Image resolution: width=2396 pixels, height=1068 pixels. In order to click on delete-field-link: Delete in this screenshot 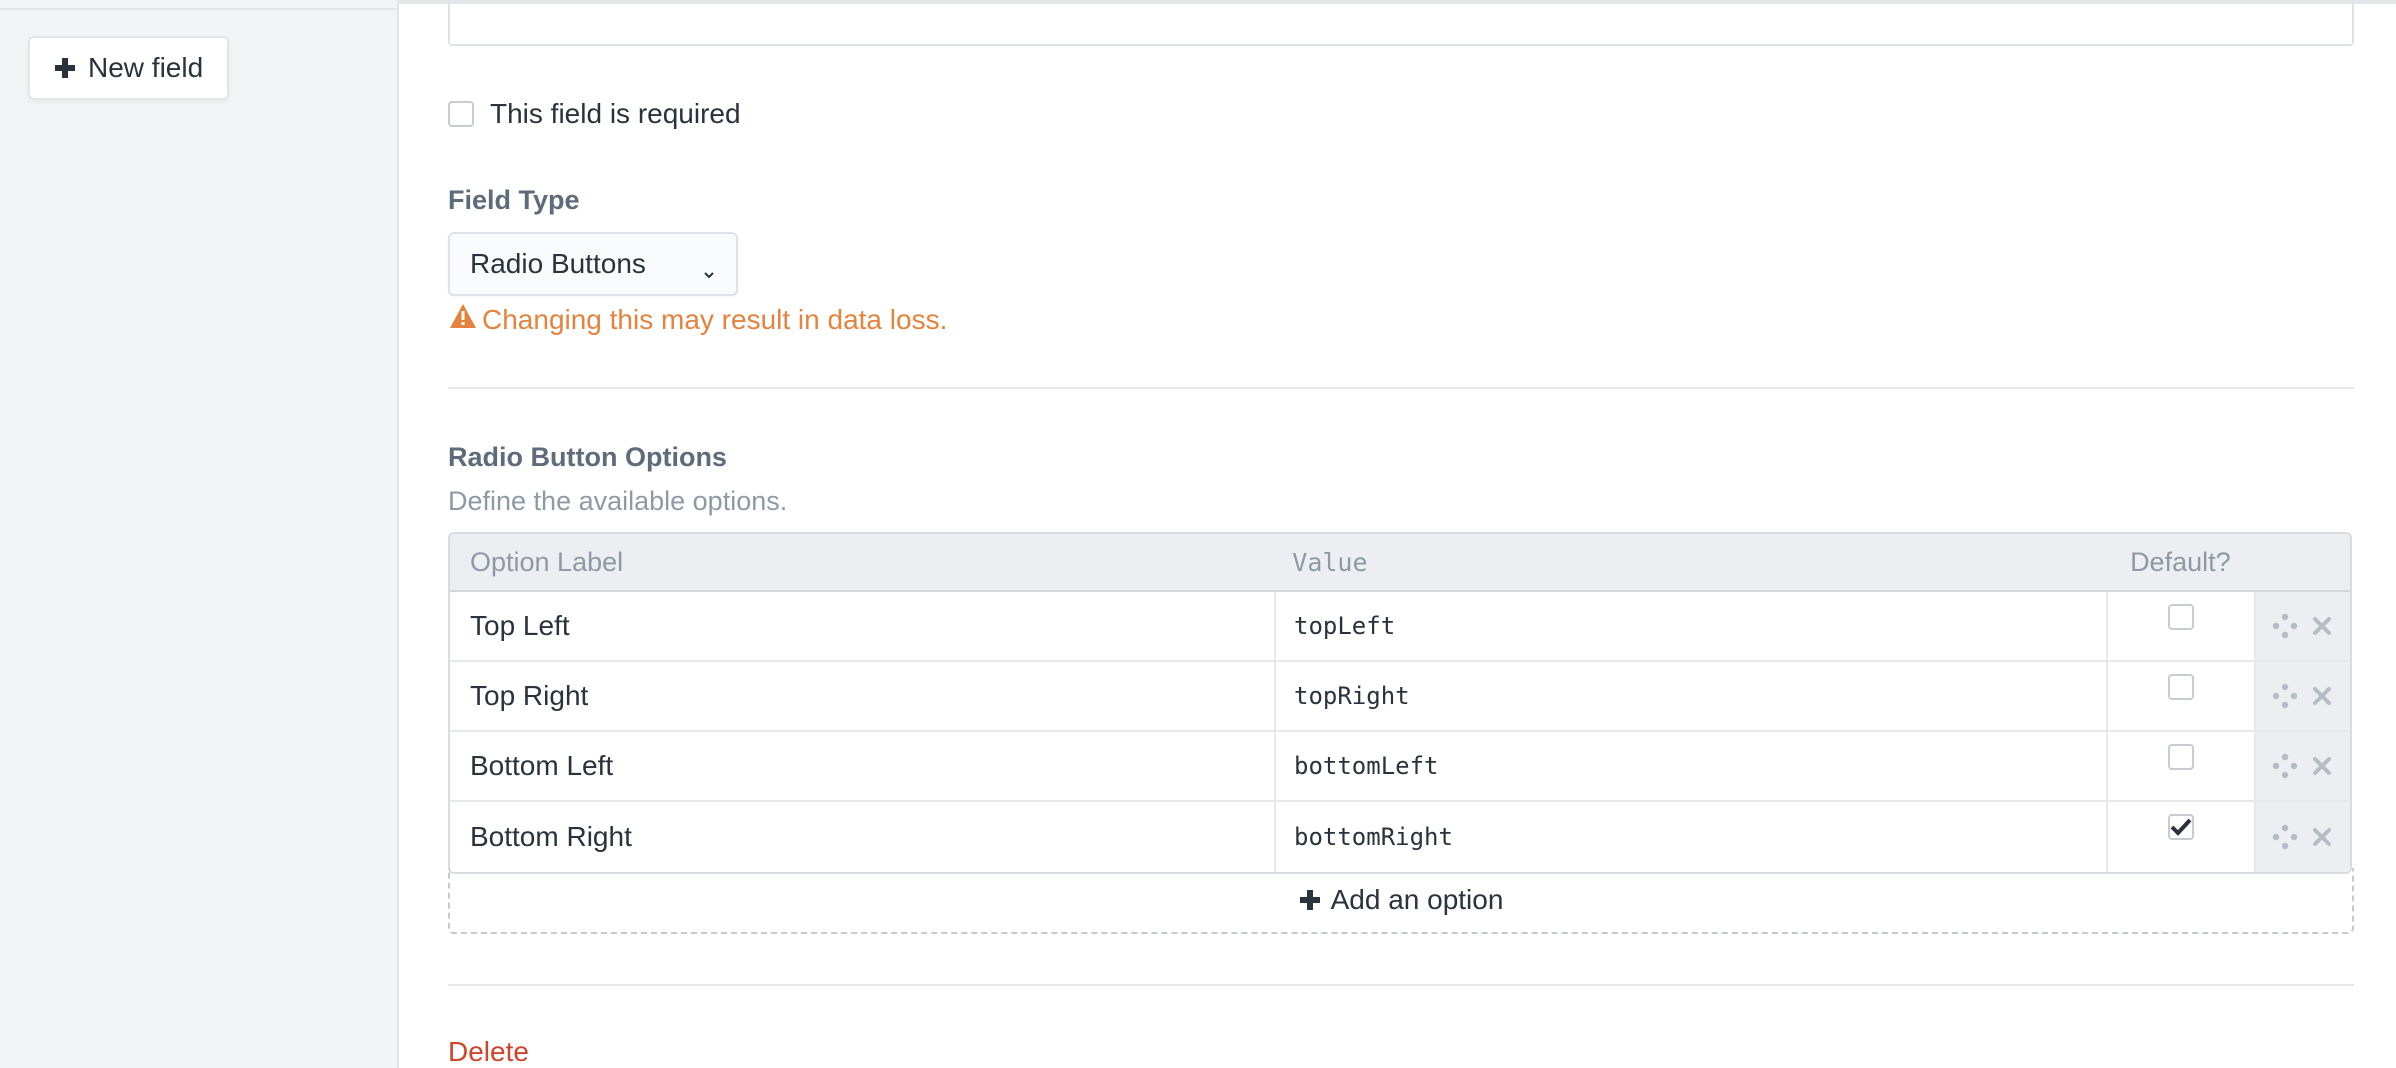, I will do `click(488, 1052)`.